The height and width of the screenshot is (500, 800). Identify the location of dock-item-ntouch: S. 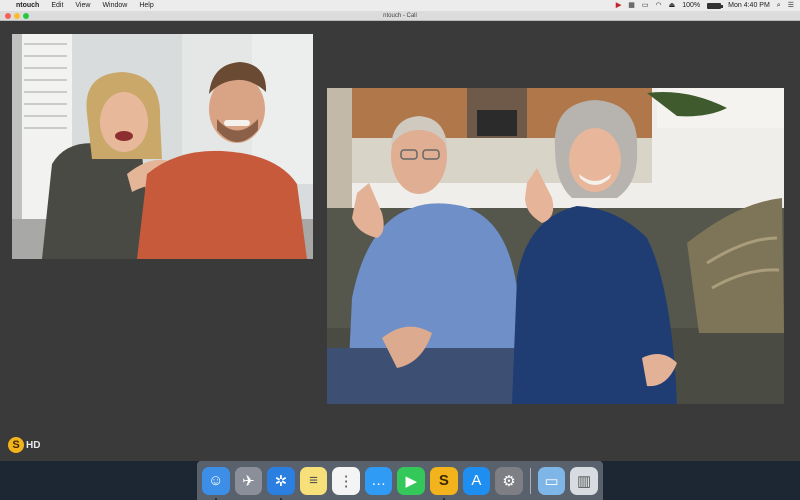
(444, 483).